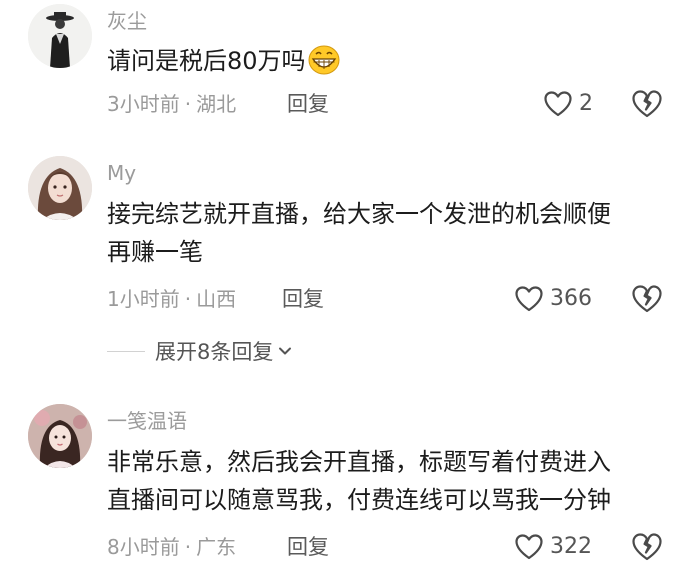 The height and width of the screenshot is (568, 690). I want to click on comment-text: 接完综艺就开直播，给大家一个发泄的机会顺便 再赚一笔, so click(387, 233).